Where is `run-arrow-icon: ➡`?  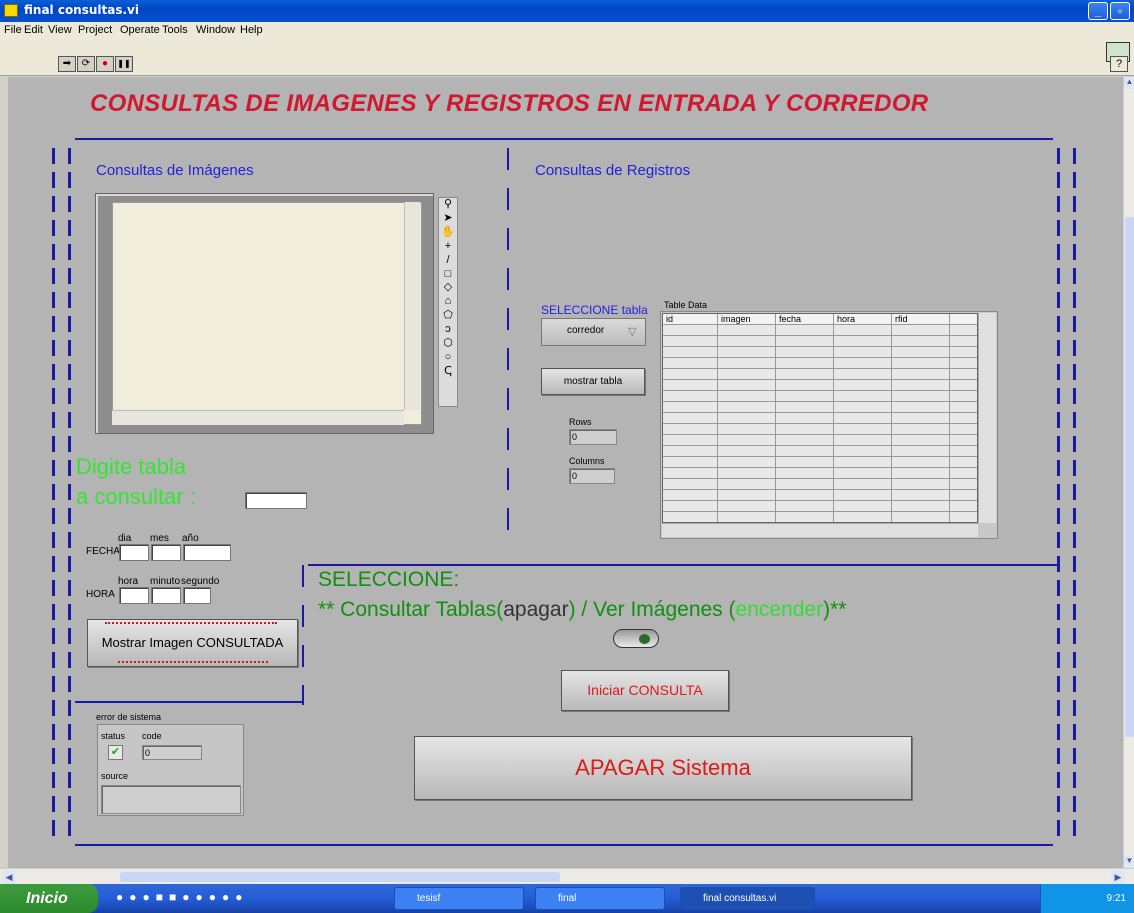
run-arrow-icon: ➡ is located at coordinates (67, 64).